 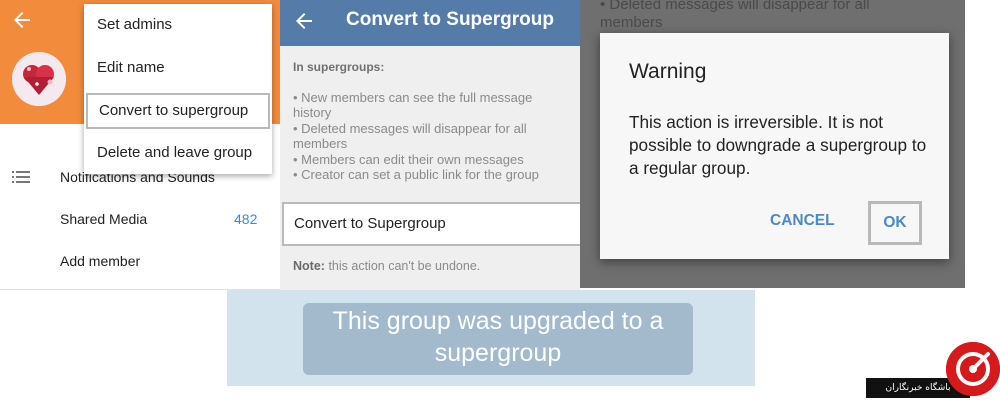 I want to click on menu-item-set-admins: Set admins, so click(x=178, y=25).